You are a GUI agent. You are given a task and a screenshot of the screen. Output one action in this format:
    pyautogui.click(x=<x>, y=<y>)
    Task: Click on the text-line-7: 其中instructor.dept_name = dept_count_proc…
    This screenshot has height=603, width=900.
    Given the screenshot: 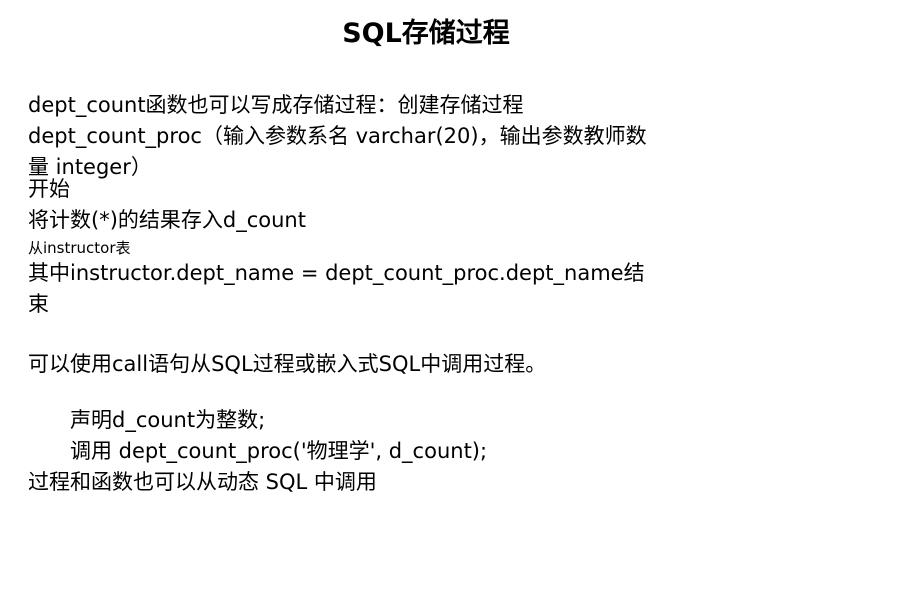 What is the action you would take?
    pyautogui.click(x=336, y=273)
    